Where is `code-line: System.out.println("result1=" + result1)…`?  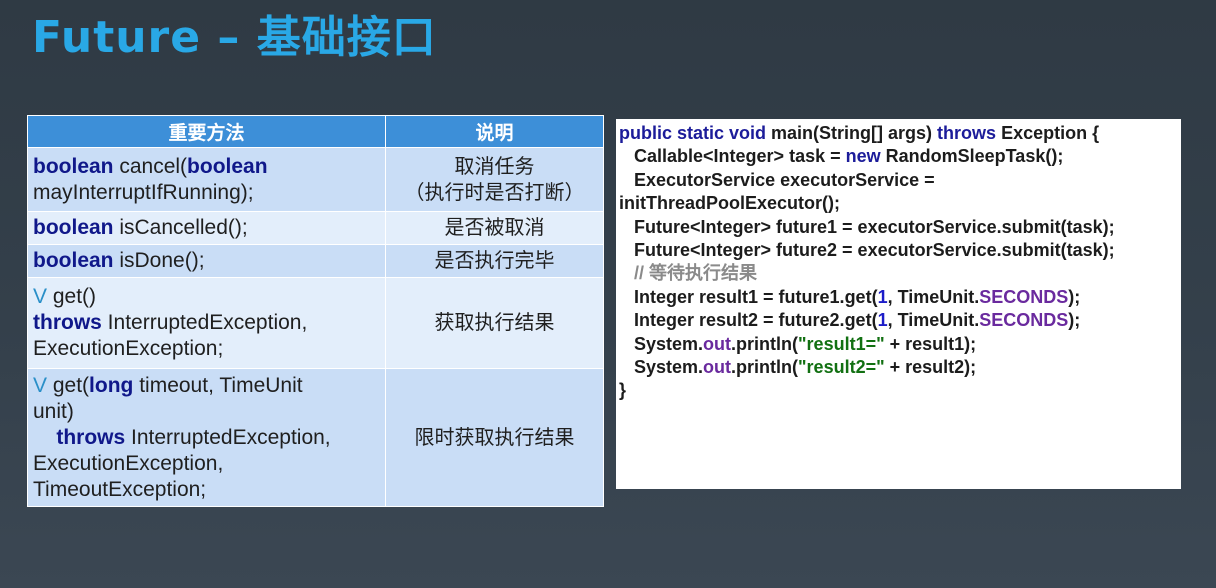 code-line: System.out.println("result1=" + result1)… is located at coordinates (898, 344).